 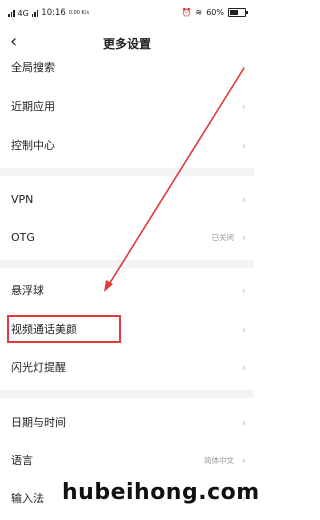 I want to click on setting-row-otg: OTG 已关闭 ›, so click(x=127, y=237).